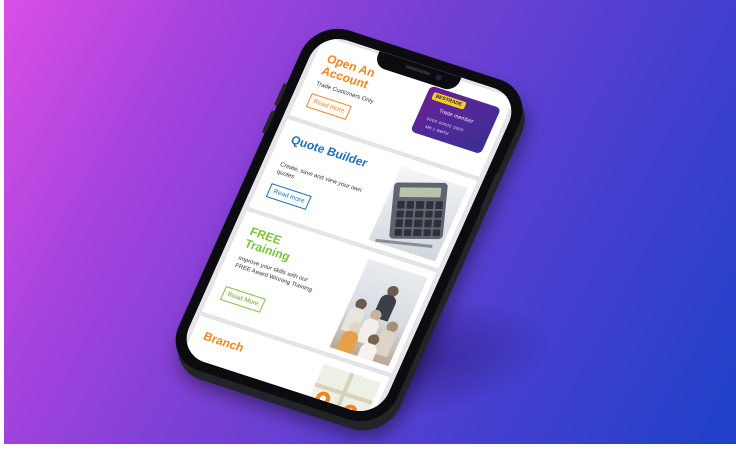  Describe the element at coordinates (268, 122) in the screenshot. I see `volume-down-button` at that location.